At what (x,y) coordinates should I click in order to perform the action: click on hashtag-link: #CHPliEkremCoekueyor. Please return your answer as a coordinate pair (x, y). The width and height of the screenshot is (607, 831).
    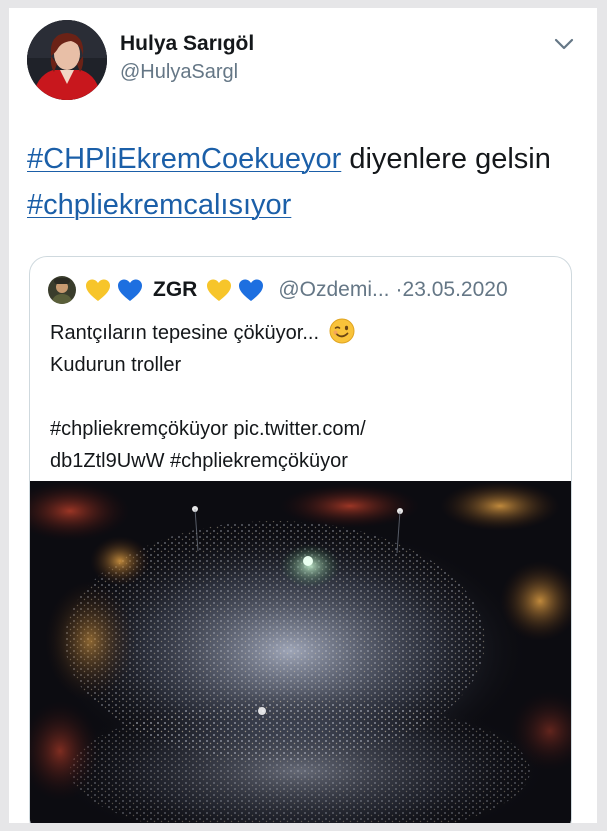
    Looking at the image, I should click on (184, 159).